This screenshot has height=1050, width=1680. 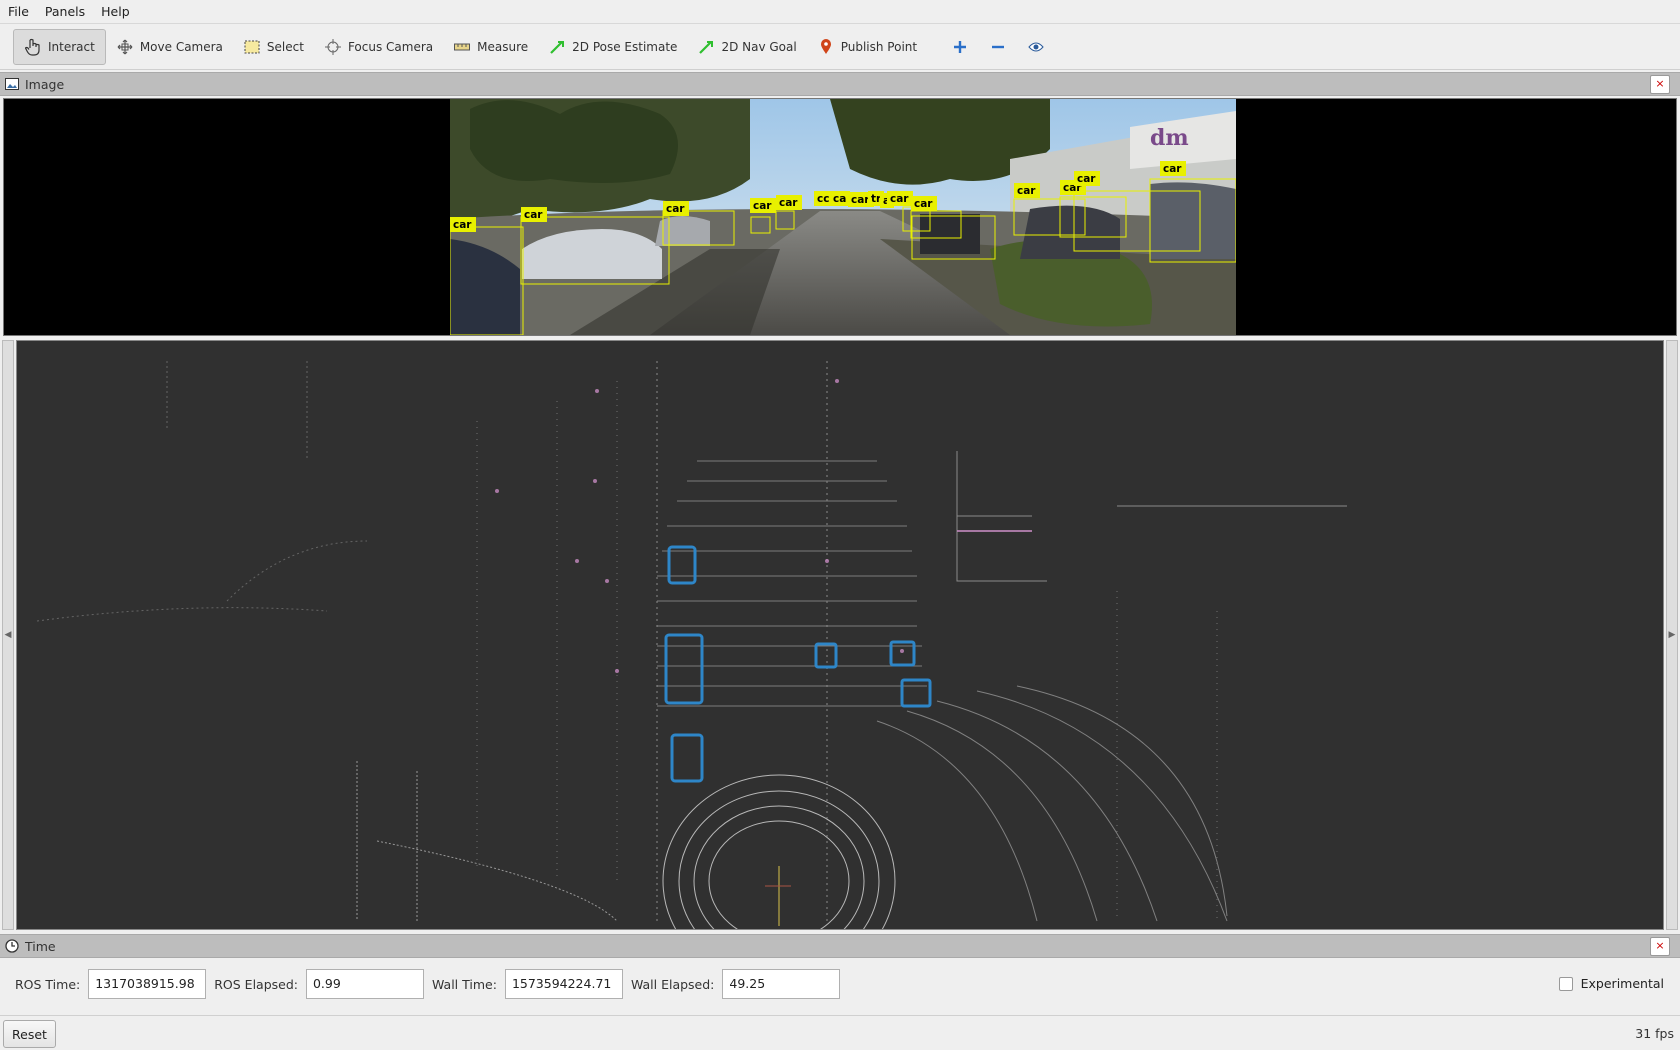 What do you see at coordinates (563, 984) in the screenshot?
I see `wall-time-field: 1573594224.71` at bounding box center [563, 984].